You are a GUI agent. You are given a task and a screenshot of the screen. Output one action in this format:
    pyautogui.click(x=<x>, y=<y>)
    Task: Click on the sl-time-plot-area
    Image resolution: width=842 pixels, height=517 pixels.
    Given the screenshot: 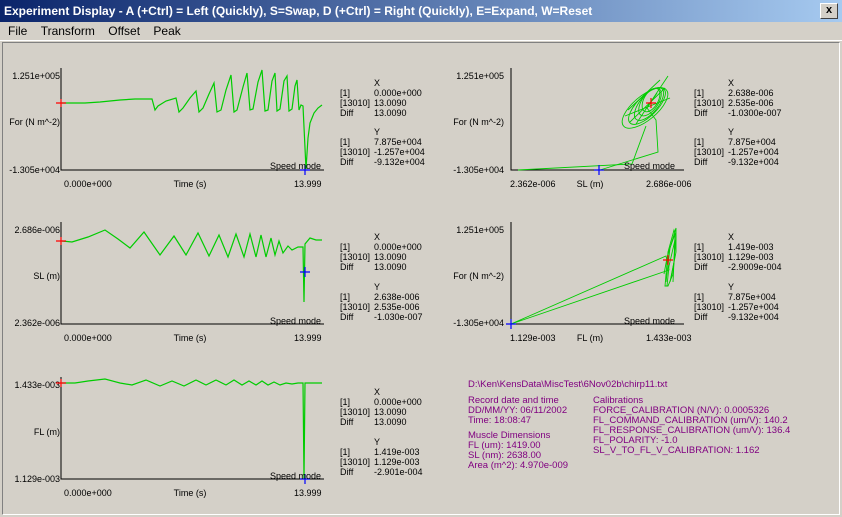 What is the action you would take?
    pyautogui.click(x=190, y=274)
    